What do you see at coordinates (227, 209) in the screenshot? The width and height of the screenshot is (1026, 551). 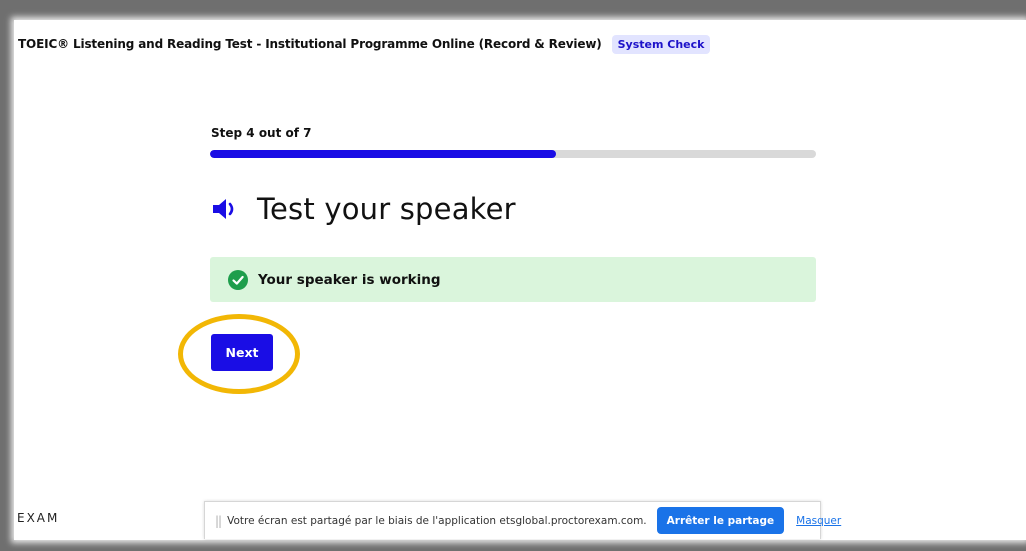 I see `speaker-volume-icon` at bounding box center [227, 209].